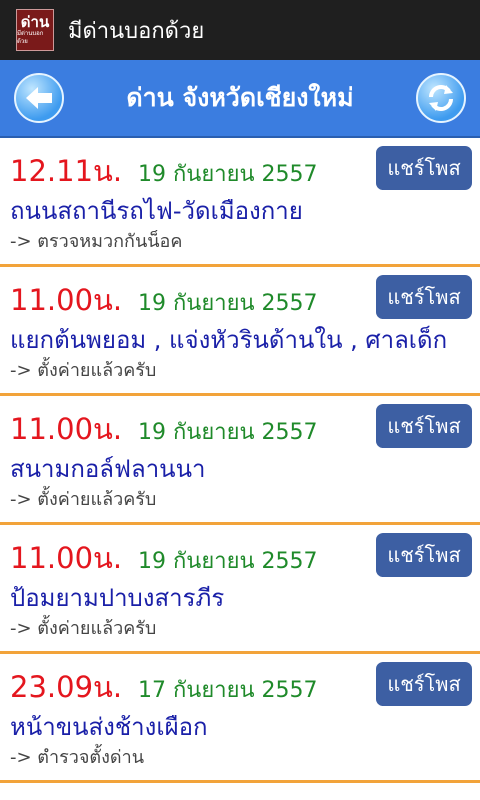 This screenshot has width=480, height=800. I want to click on back-button, so click(39, 98).